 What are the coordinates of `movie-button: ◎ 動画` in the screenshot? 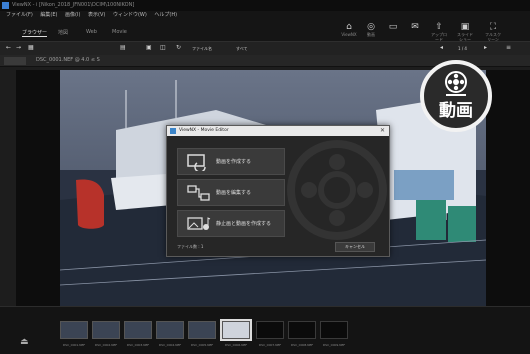 It's located at (371, 29).